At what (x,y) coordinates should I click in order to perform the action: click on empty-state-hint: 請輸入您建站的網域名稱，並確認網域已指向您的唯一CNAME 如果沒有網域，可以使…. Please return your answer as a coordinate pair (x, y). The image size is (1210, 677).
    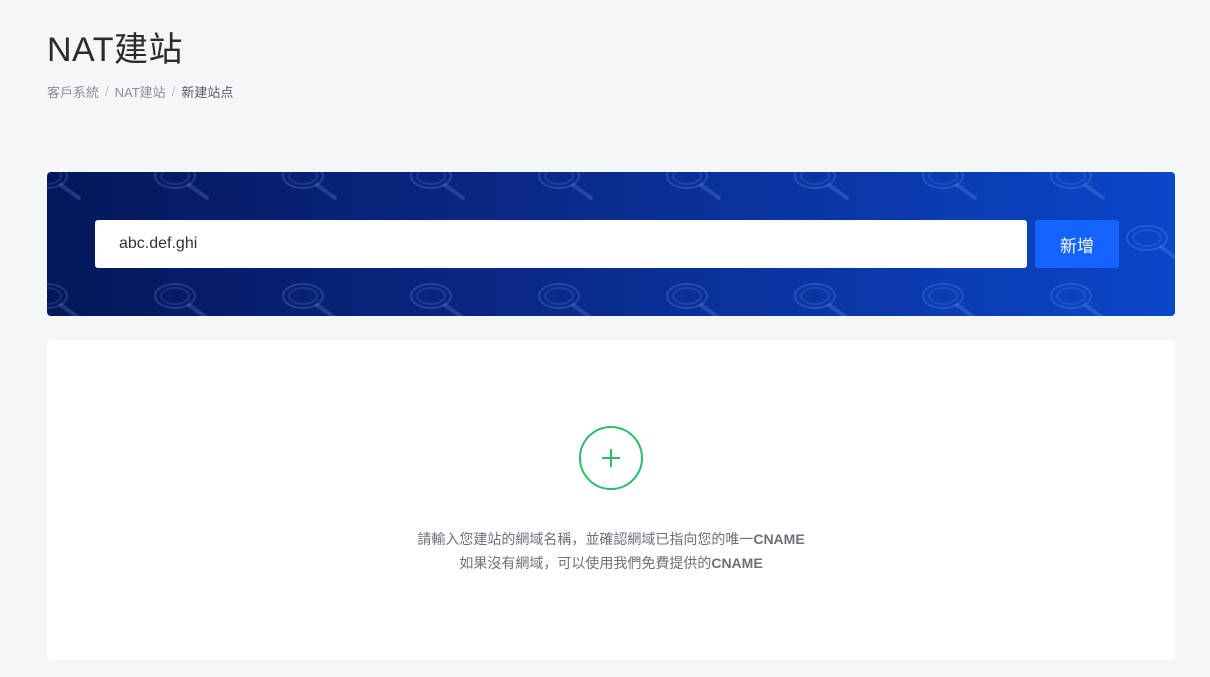
    Looking at the image, I should click on (611, 551).